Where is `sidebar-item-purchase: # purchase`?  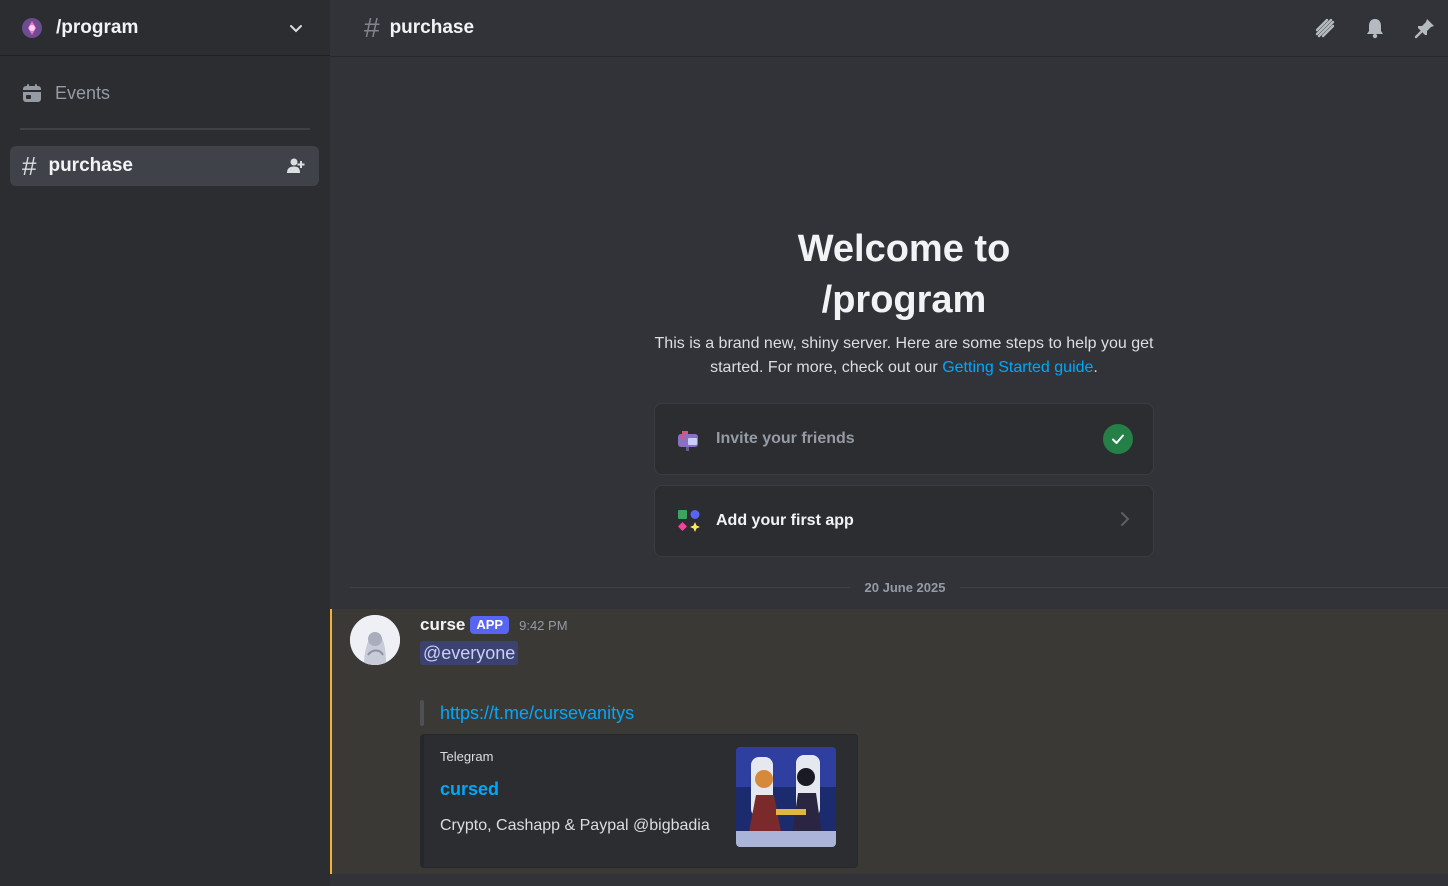
sidebar-item-purchase: # purchase is located at coordinates (164, 166).